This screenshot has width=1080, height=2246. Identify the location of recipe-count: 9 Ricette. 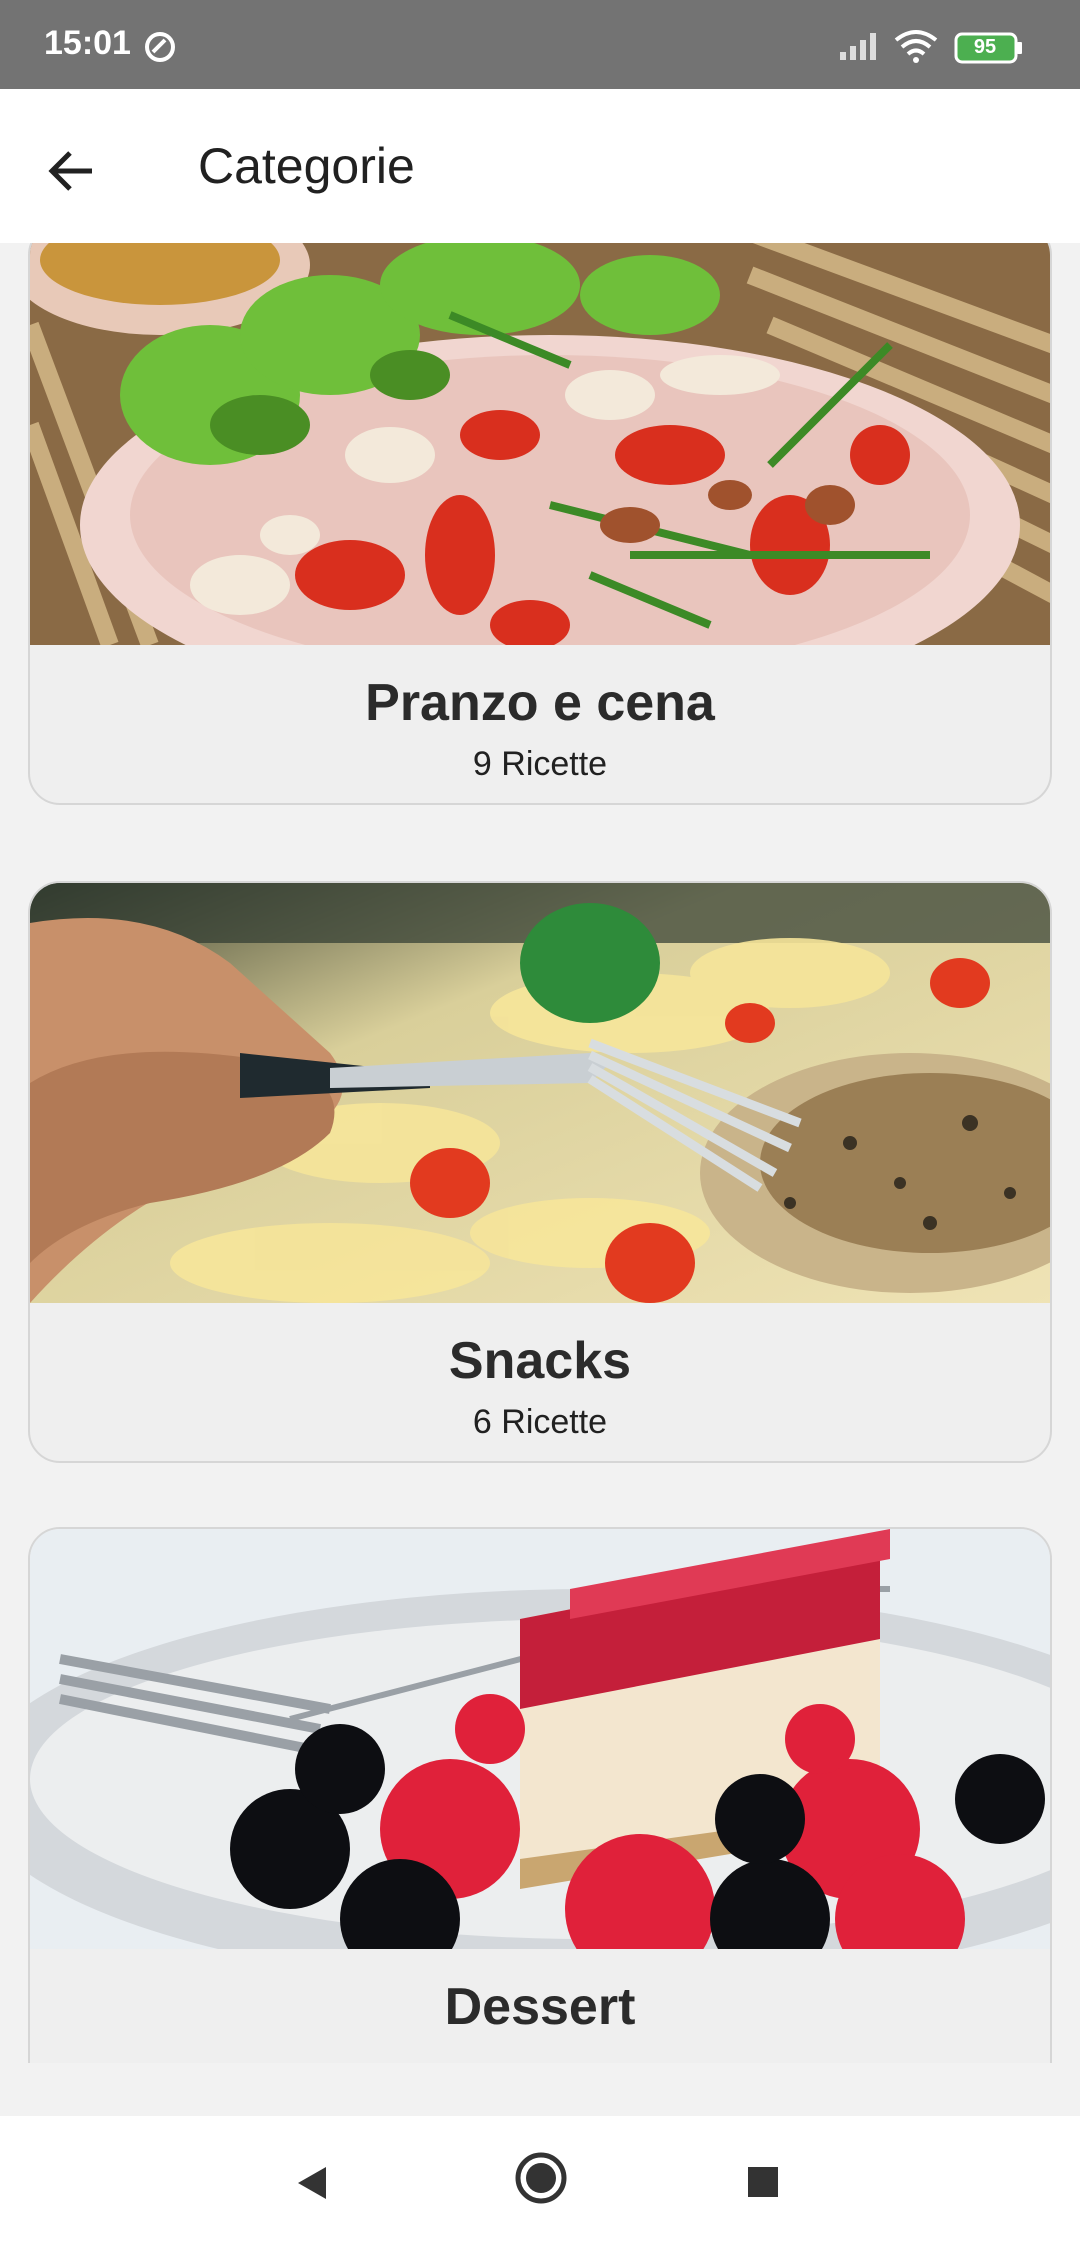
(540, 764).